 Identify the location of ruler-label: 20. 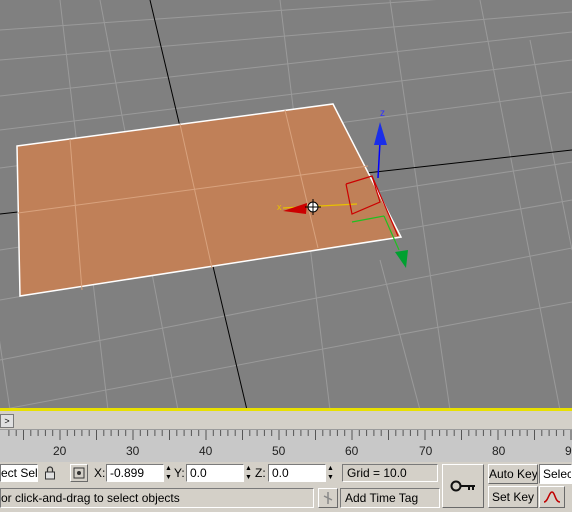
(60, 451).